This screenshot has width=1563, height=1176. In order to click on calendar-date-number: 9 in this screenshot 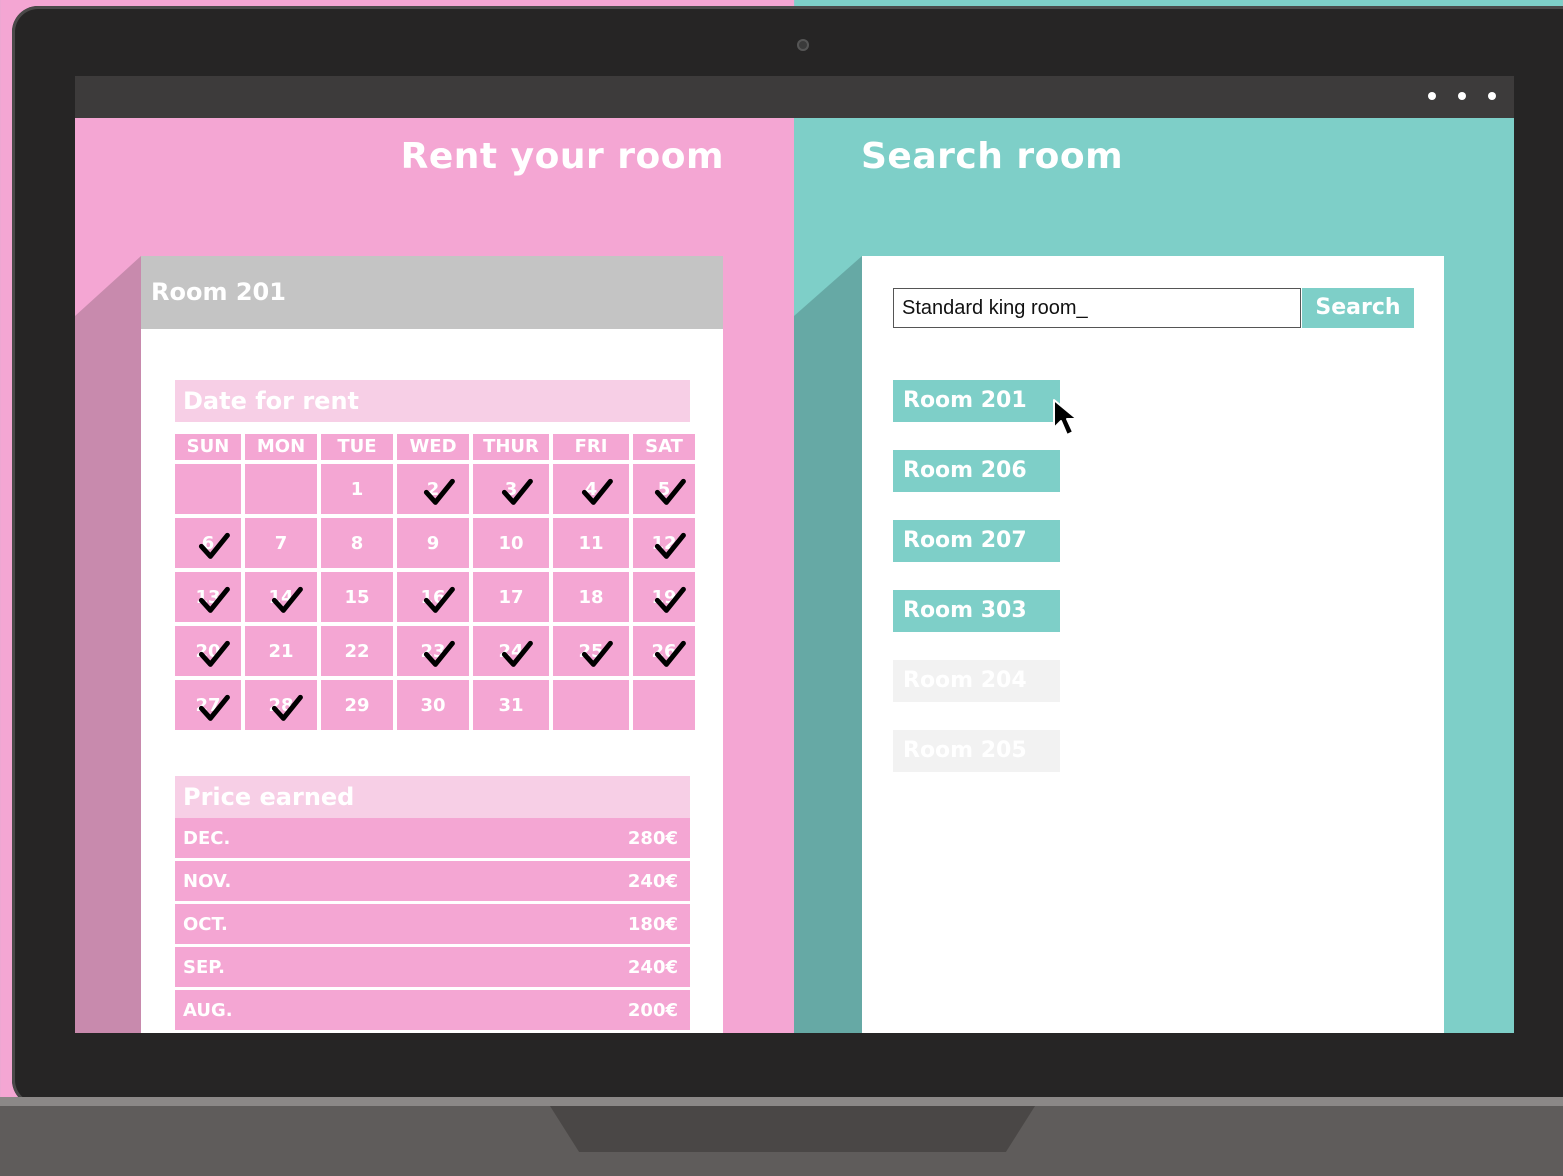, I will do `click(433, 543)`.